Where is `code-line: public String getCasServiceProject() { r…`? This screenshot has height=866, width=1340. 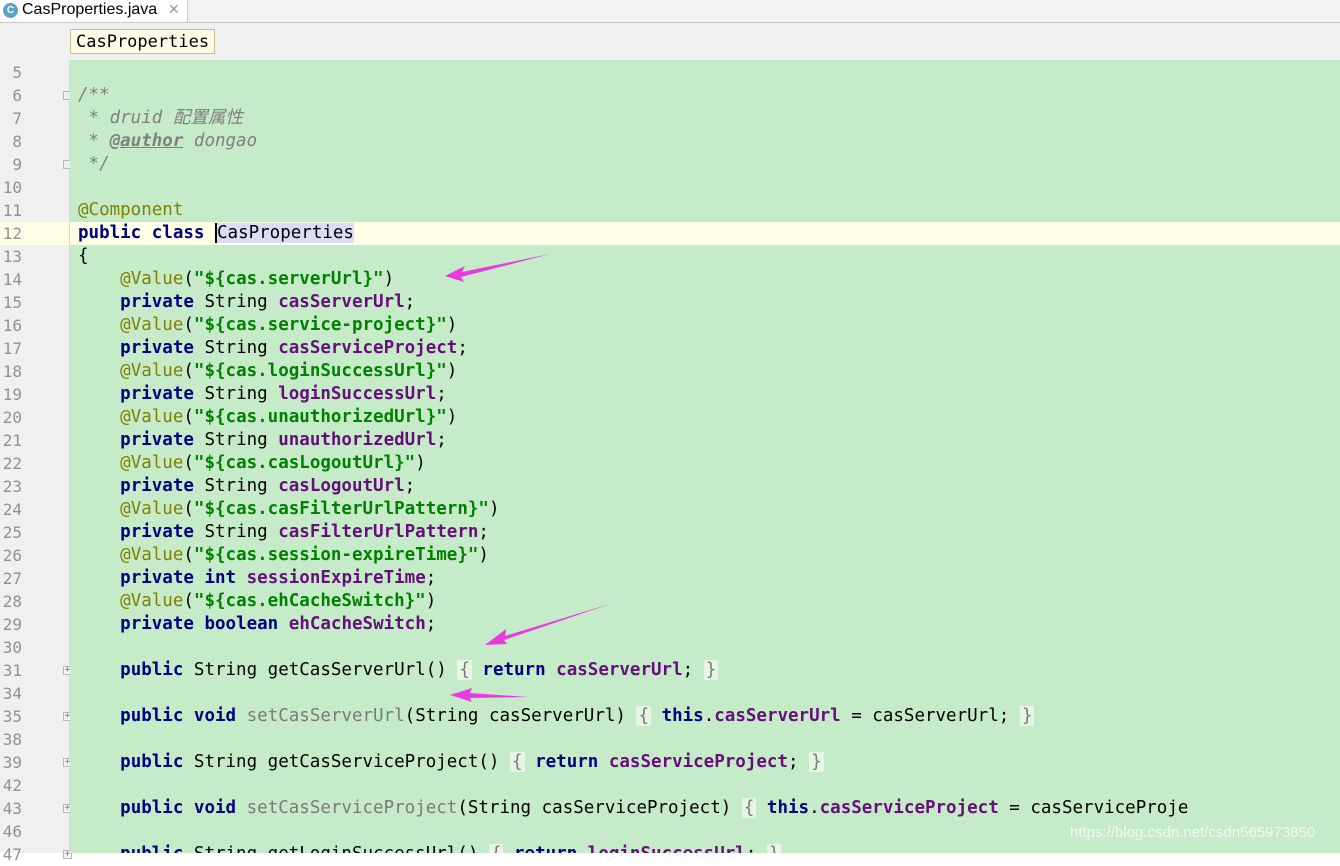 code-line: public String getCasServiceProject() { r… is located at coordinates (451, 762).